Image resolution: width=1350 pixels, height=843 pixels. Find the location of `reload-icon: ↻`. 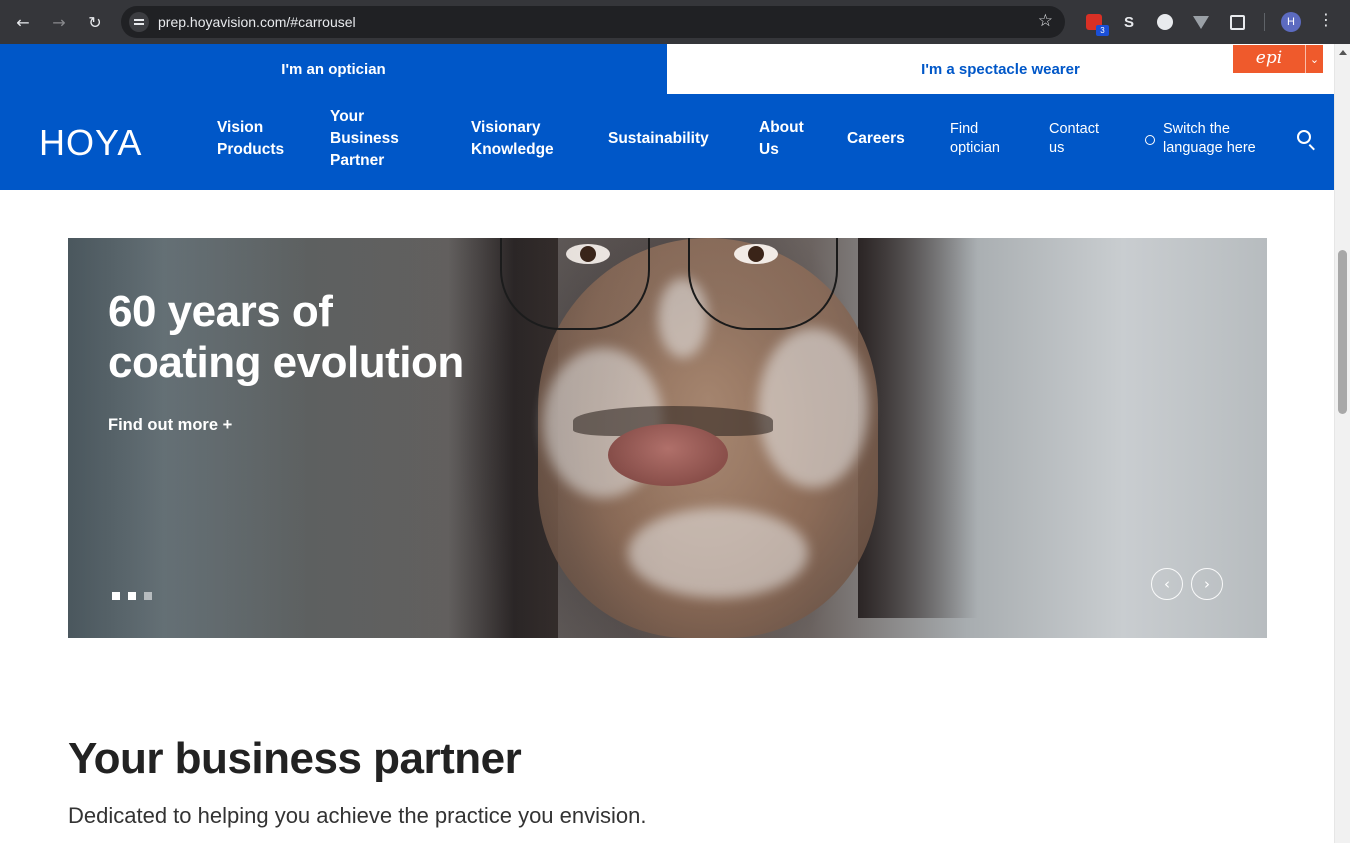

reload-icon: ↻ is located at coordinates (95, 22).